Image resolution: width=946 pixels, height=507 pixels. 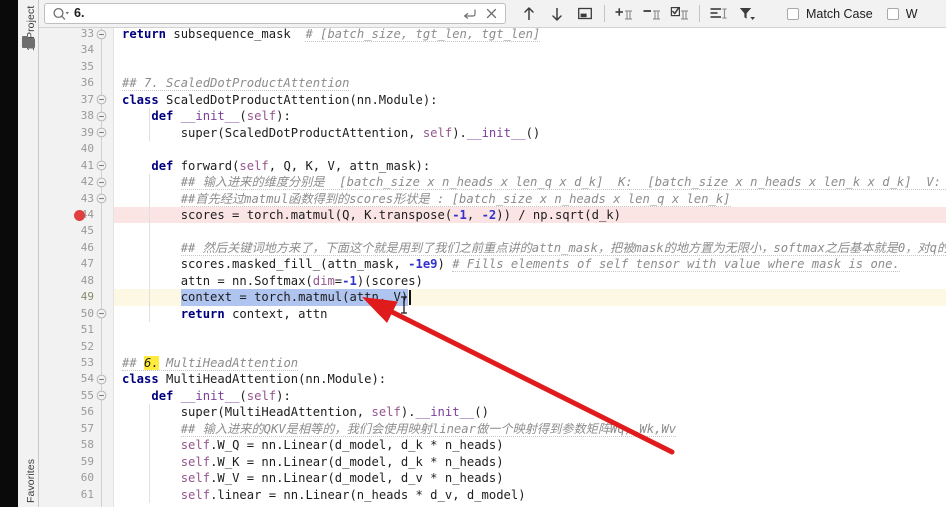 What do you see at coordinates (272, 281) in the screenshot?
I see `code-line-text: attn = nn.Softmax(dim=-1)(scores)` at bounding box center [272, 281].